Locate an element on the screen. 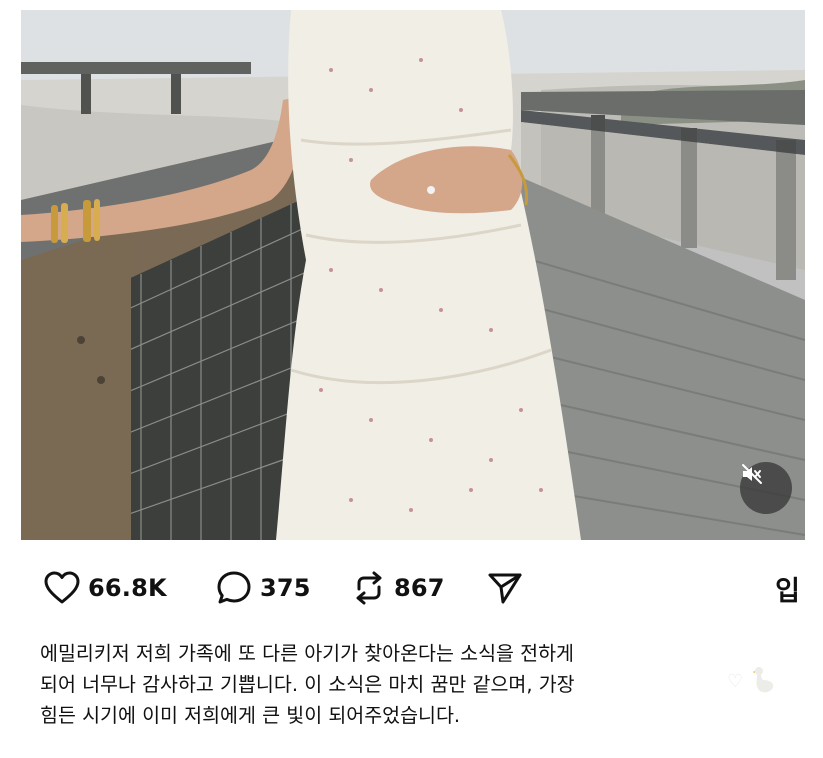 Image resolution: width=823 pixels, height=758 pixels. caption-line: 되어 너무나 감사하고 기쁩니다. 이 소식은 마치 꿈만 같으며, 가장 is located at coordinates (307, 684).